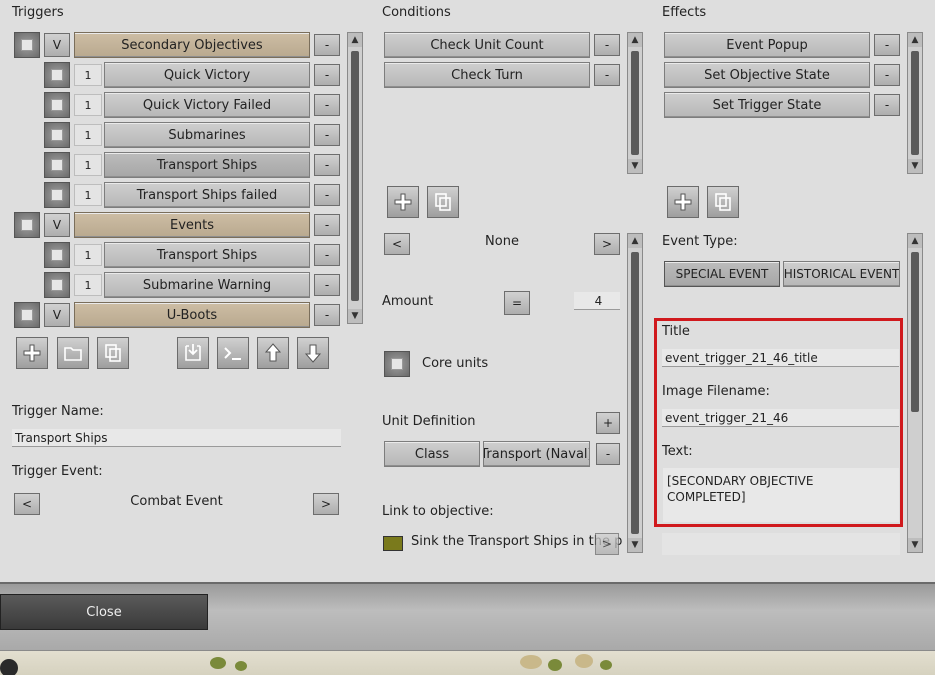 This screenshot has width=935, height=675. What do you see at coordinates (607, 244) in the screenshot?
I see `condition-type-next-button: >` at bounding box center [607, 244].